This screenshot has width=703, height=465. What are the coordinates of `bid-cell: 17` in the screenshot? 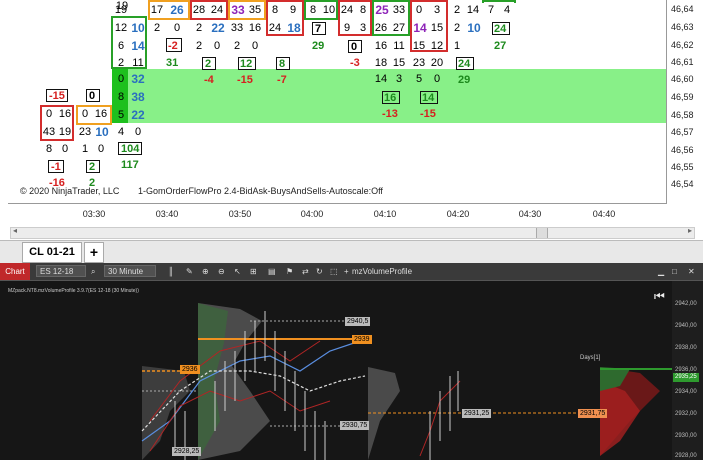 It's located at (157, 10).